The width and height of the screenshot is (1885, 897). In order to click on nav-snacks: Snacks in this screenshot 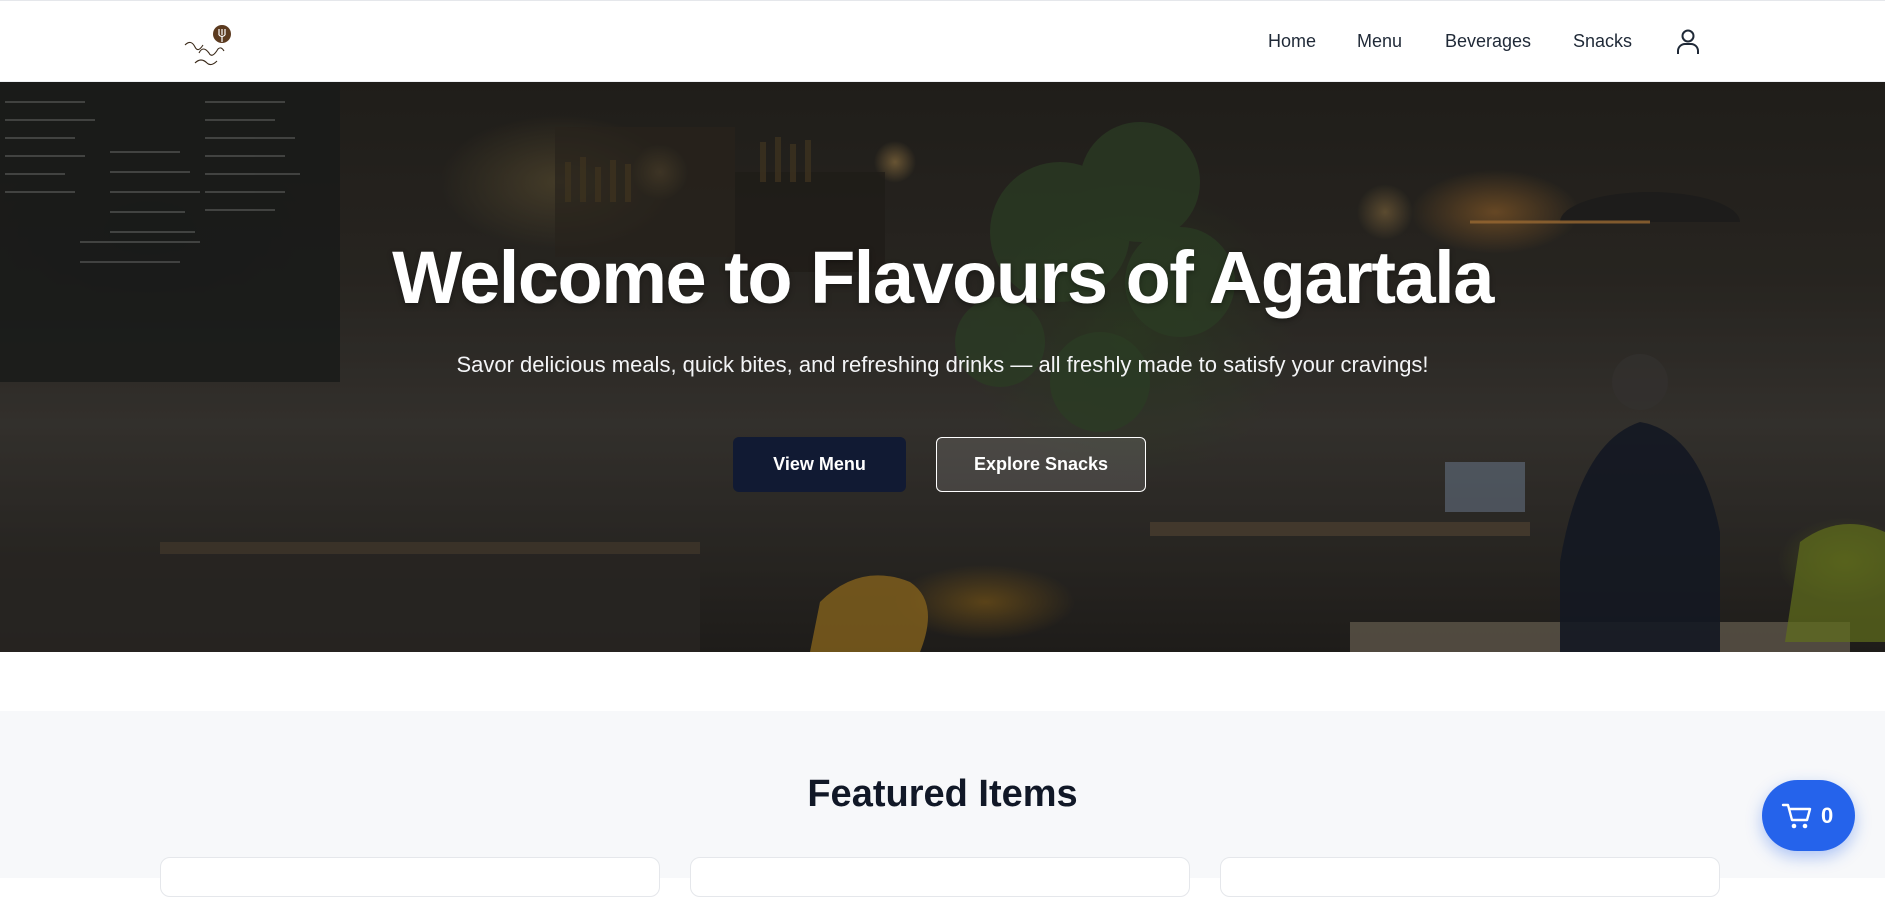, I will do `click(1602, 41)`.